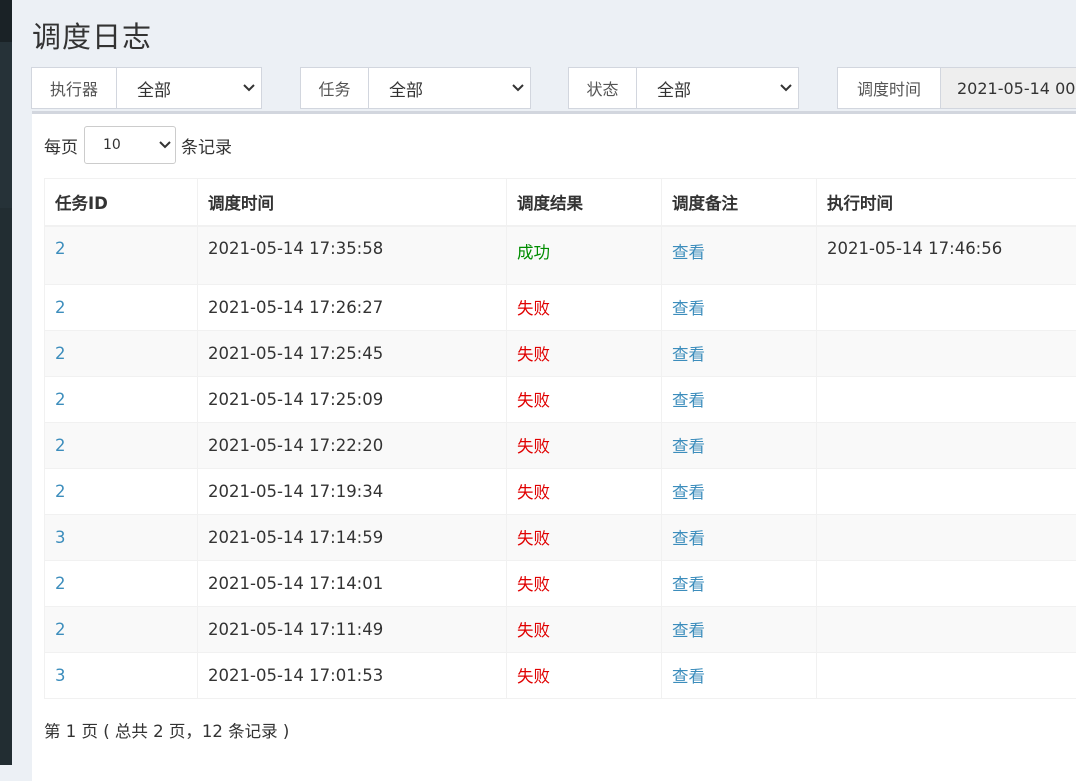  I want to click on executor-filter-label: 执行器, so click(74, 88).